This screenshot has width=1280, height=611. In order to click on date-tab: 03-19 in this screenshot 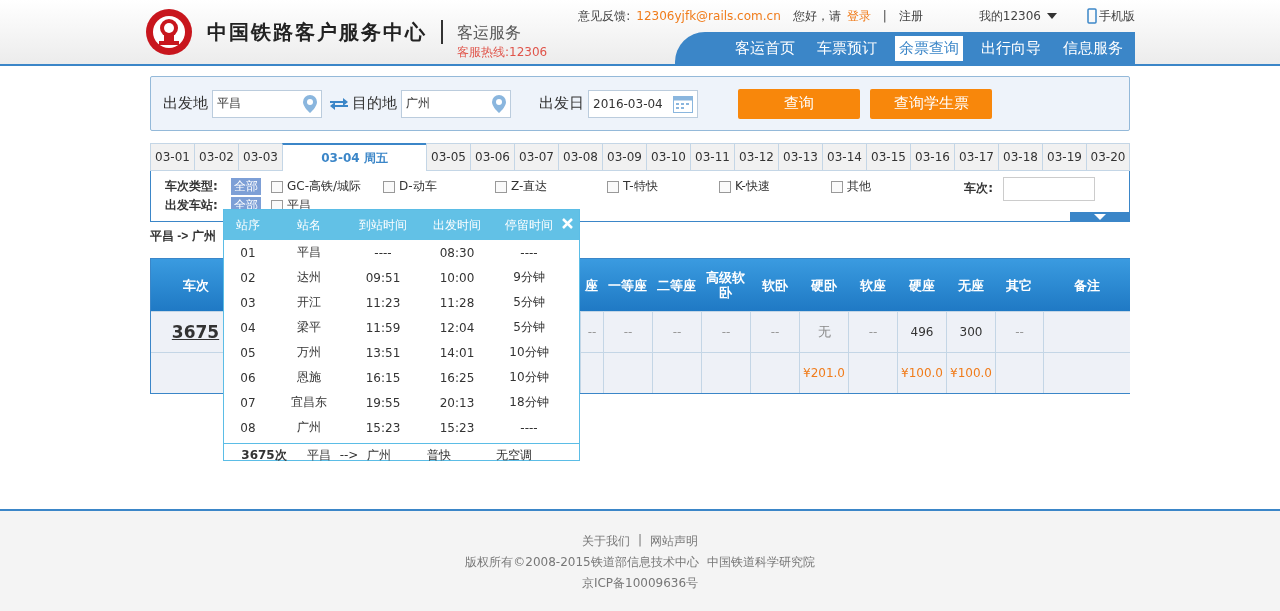, I will do `click(1064, 157)`.